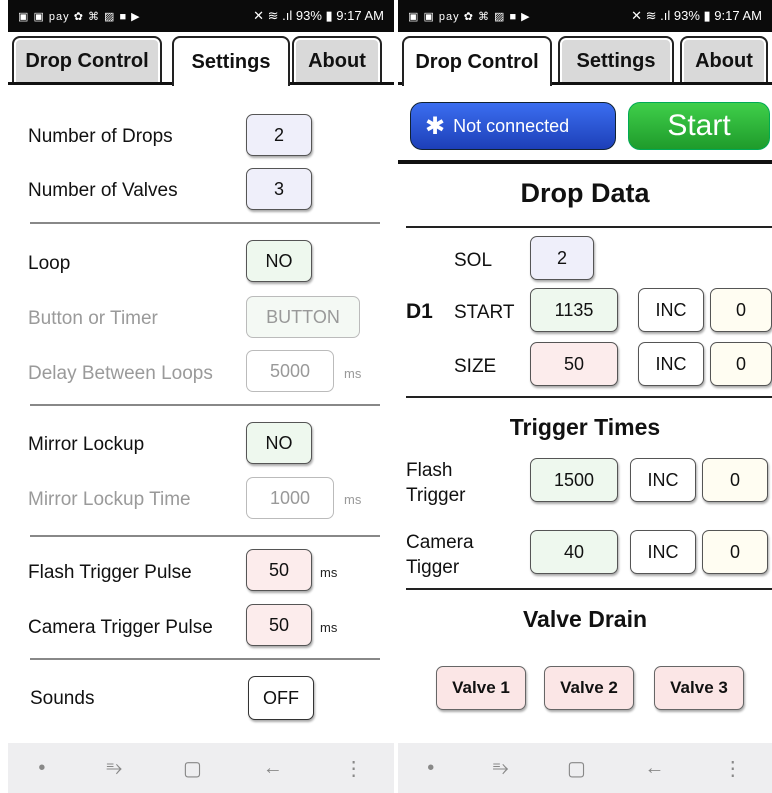 Image resolution: width=772 pixels, height=793 pixels. Describe the element at coordinates (109, 499) in the screenshot. I see `mirror-time-label: Mirror Lockup Time` at that location.